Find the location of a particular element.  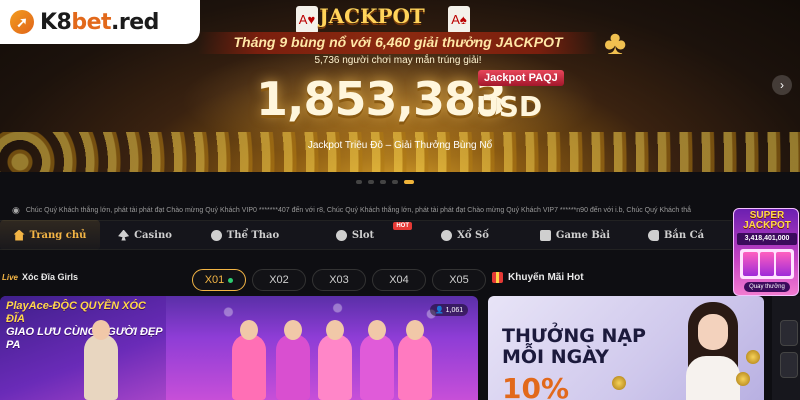

tab-x02: X02 is located at coordinates (279, 280).